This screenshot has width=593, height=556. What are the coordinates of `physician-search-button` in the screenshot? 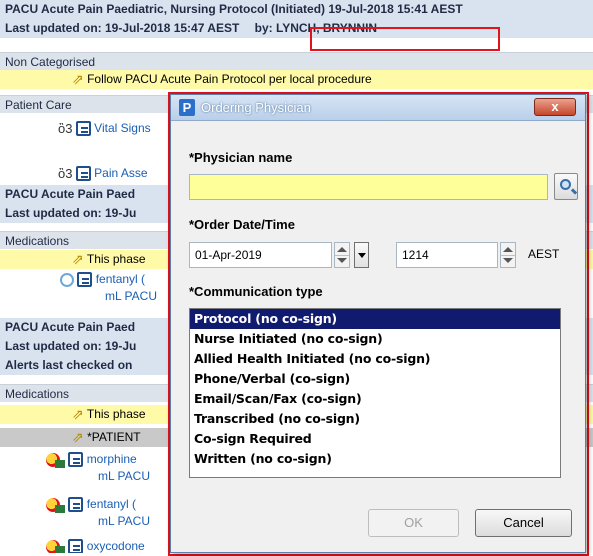 It's located at (566, 186).